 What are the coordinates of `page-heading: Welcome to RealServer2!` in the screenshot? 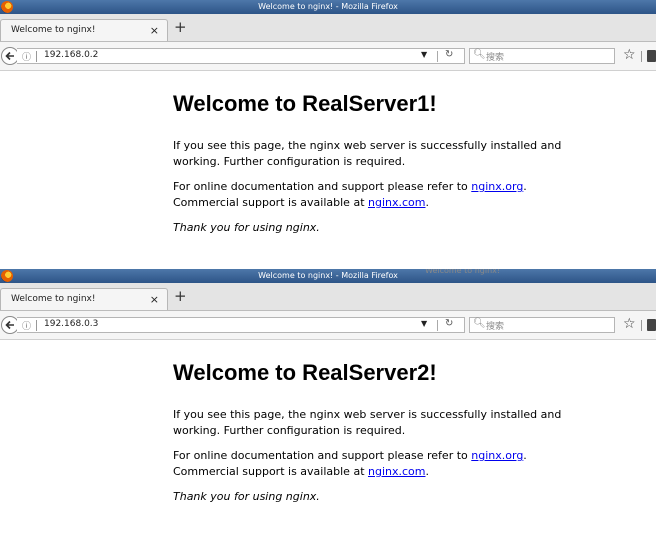 It's located at (305, 372).